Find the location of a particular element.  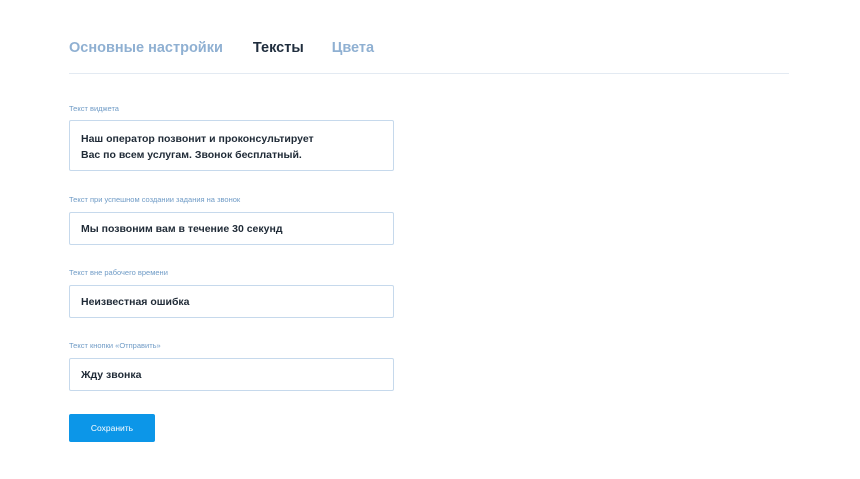

settings-tabs: Основные настройки Тексты Цвета is located at coordinates (221, 48).